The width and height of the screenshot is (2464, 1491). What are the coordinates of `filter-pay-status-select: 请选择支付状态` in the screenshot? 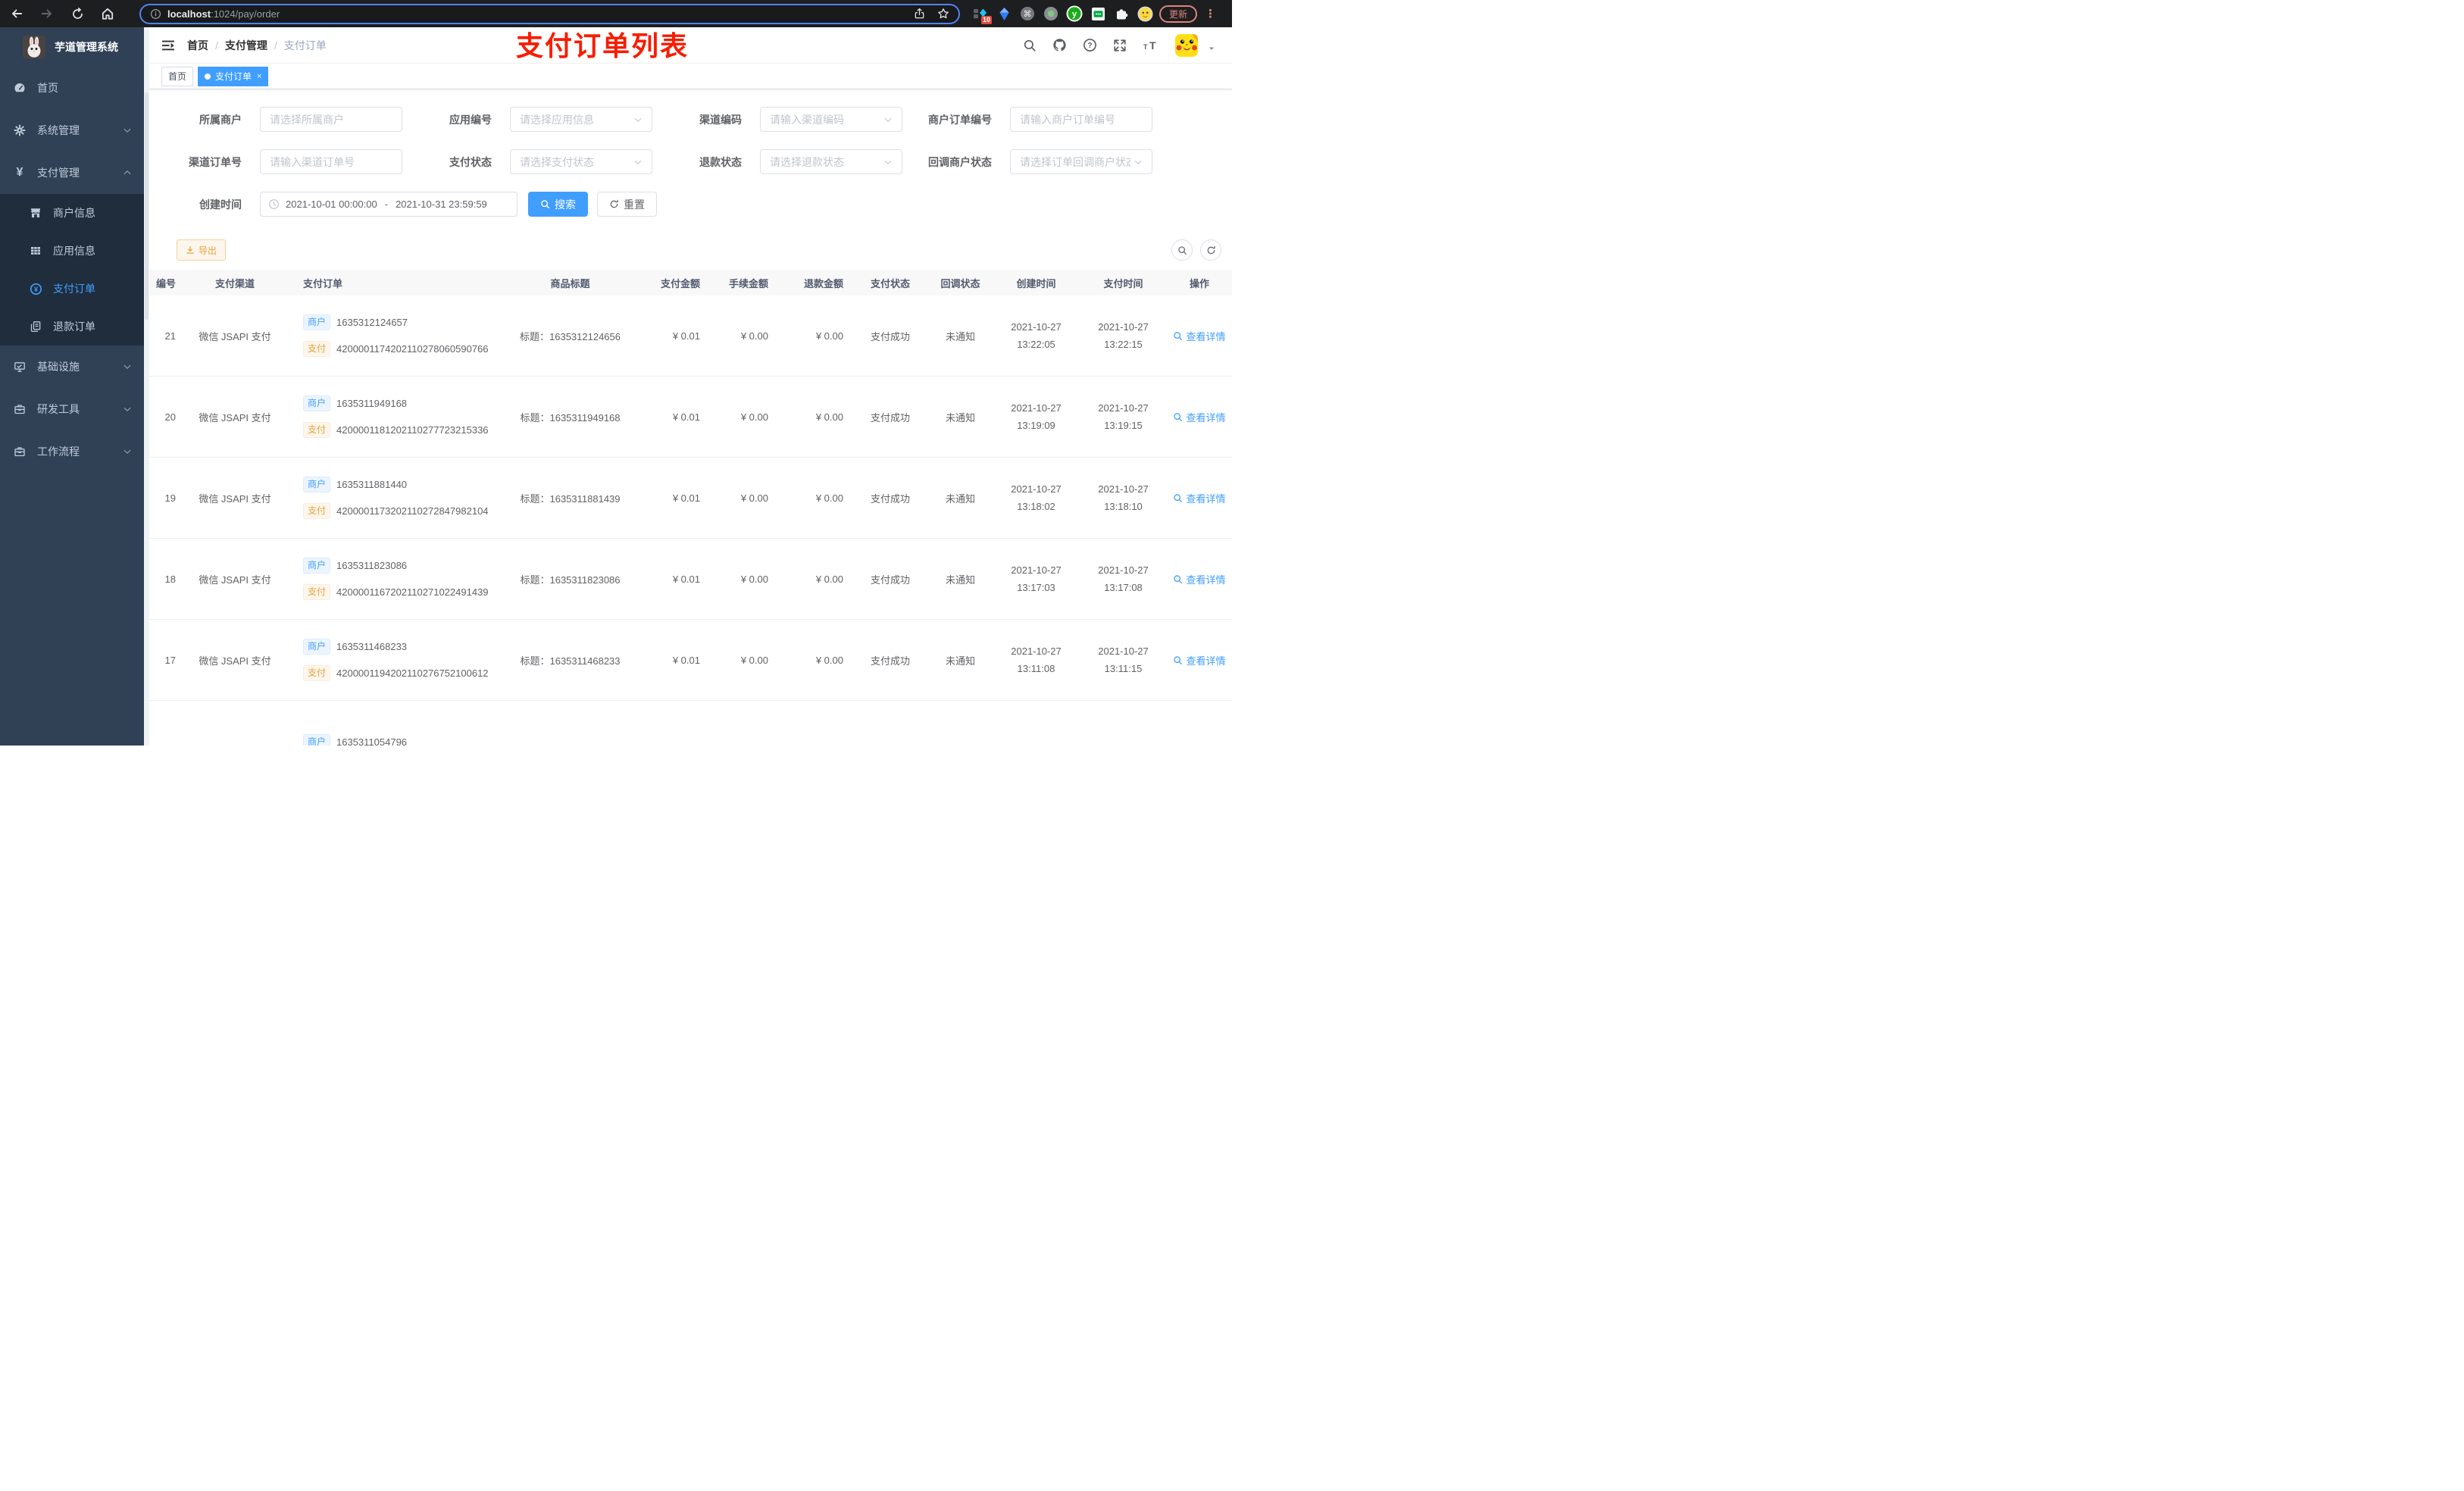 It's located at (581, 161).